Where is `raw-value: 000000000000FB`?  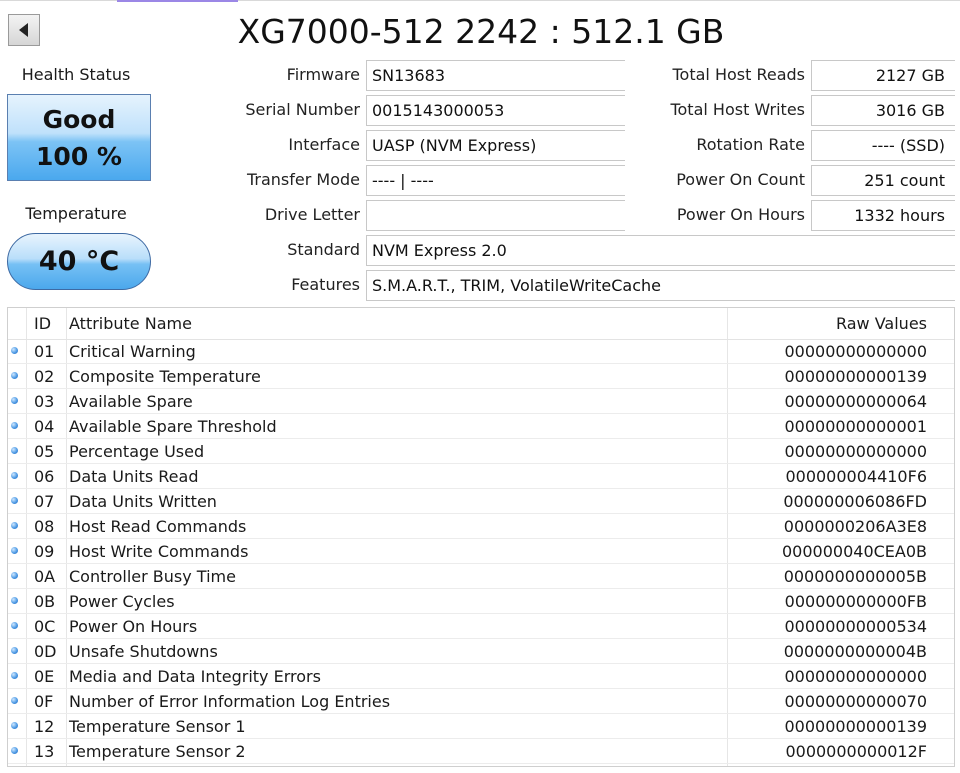 raw-value: 000000000000FB is located at coordinates (855, 601).